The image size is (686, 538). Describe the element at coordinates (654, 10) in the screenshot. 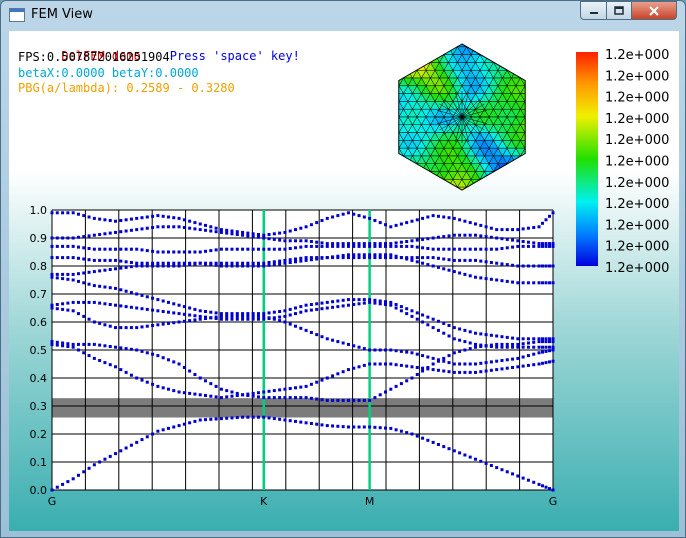

I see `close-button` at that location.